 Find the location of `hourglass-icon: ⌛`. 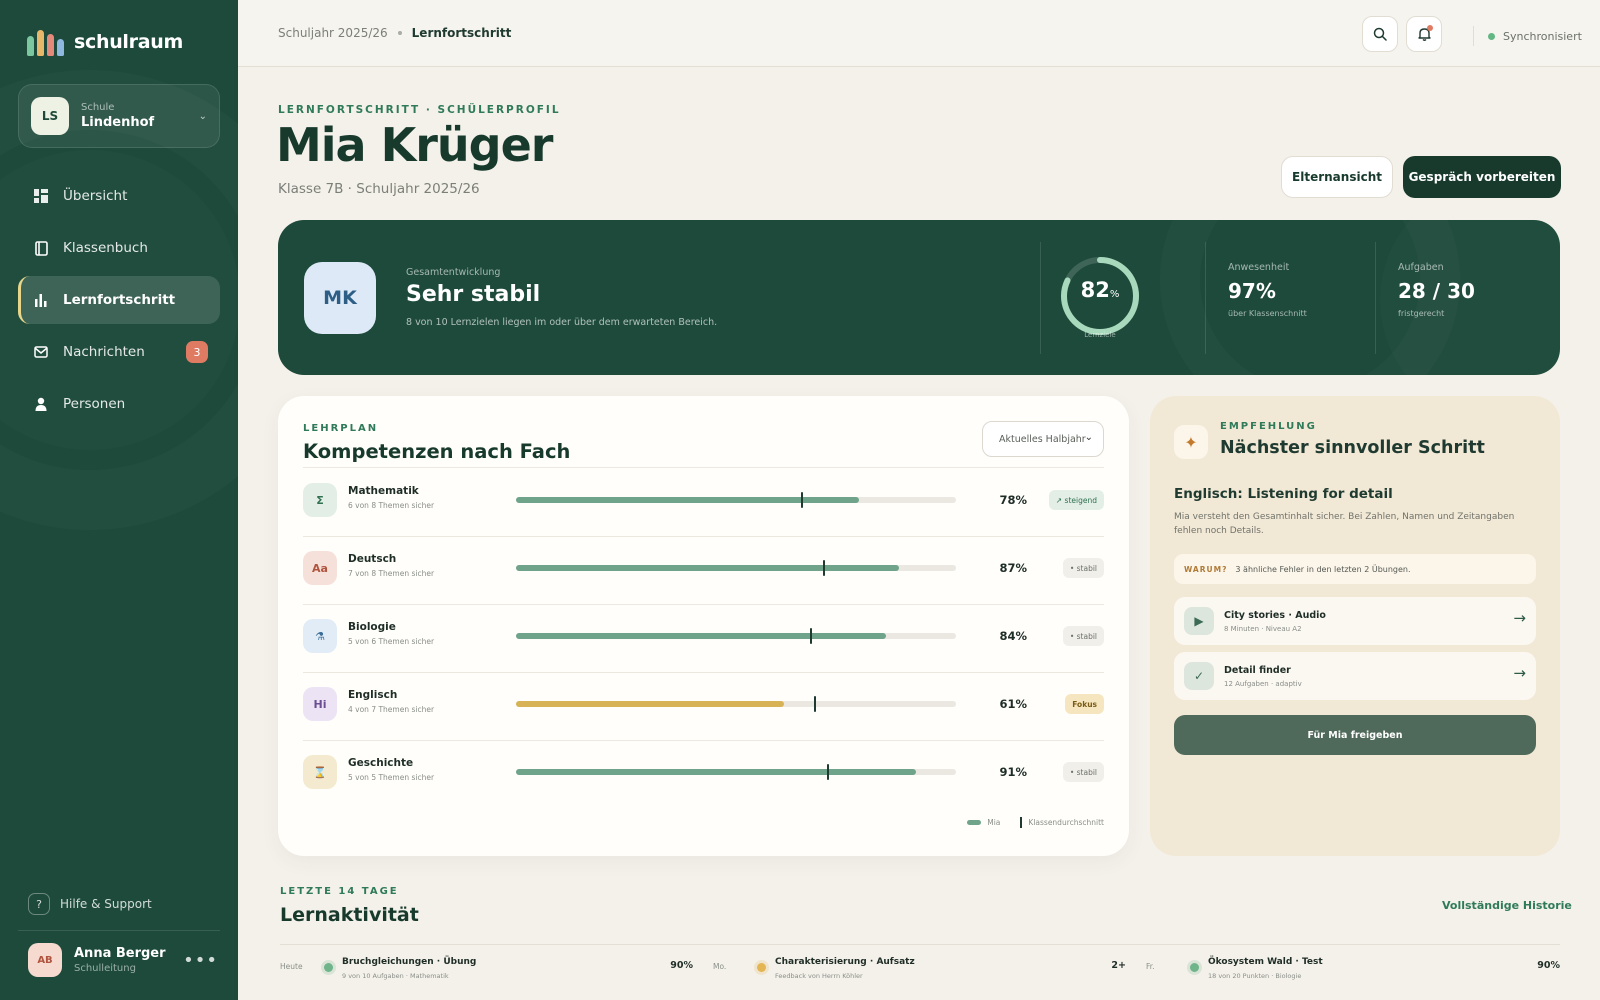

hourglass-icon: ⌛ is located at coordinates (320, 772).